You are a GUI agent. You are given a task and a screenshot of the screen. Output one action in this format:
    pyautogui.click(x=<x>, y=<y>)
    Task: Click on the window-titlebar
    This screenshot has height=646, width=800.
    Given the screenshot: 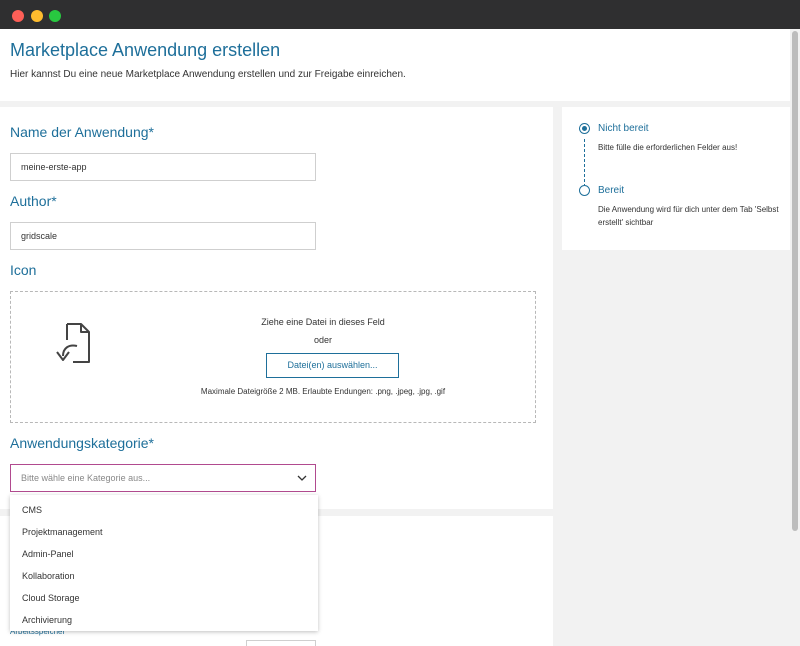 What is the action you would take?
    pyautogui.click(x=400, y=14)
    